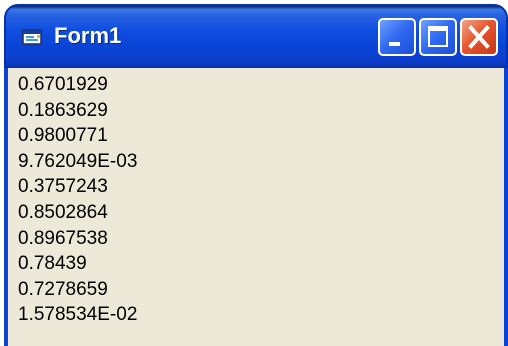 Image resolution: width=508 pixels, height=346 pixels. What do you see at coordinates (394, 44) in the screenshot?
I see `minimize-icon` at bounding box center [394, 44].